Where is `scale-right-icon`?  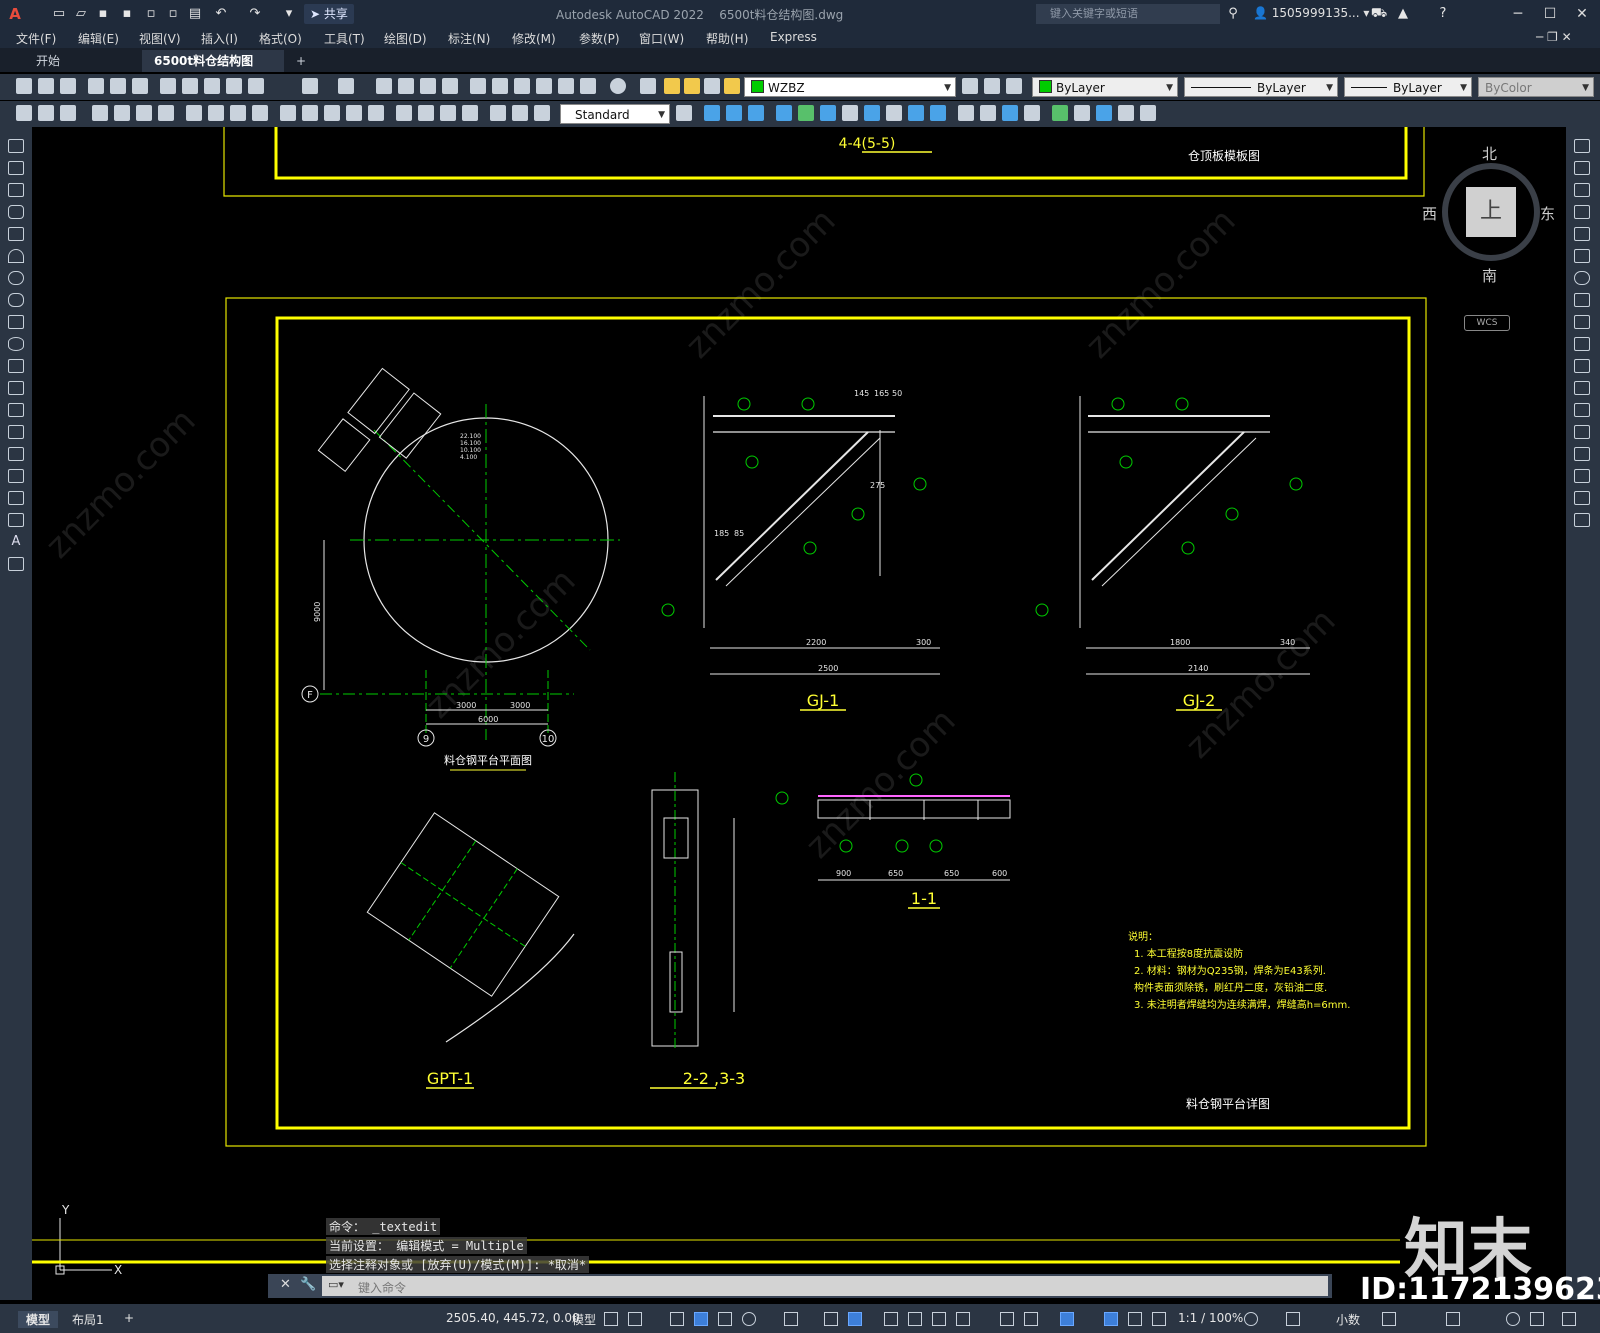
scale-right-icon is located at coordinates (1582, 300).